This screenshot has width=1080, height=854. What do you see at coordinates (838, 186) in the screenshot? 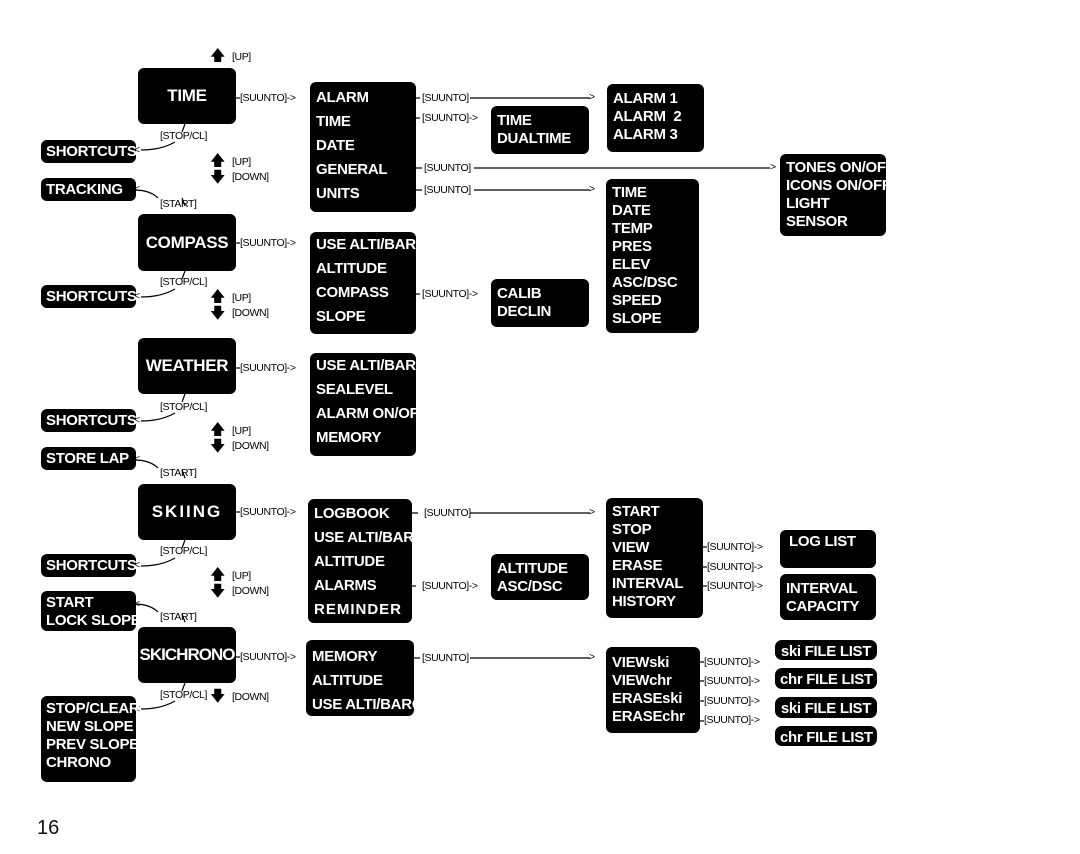
I see `menu-item: ICONS ON/OFF` at bounding box center [838, 186].